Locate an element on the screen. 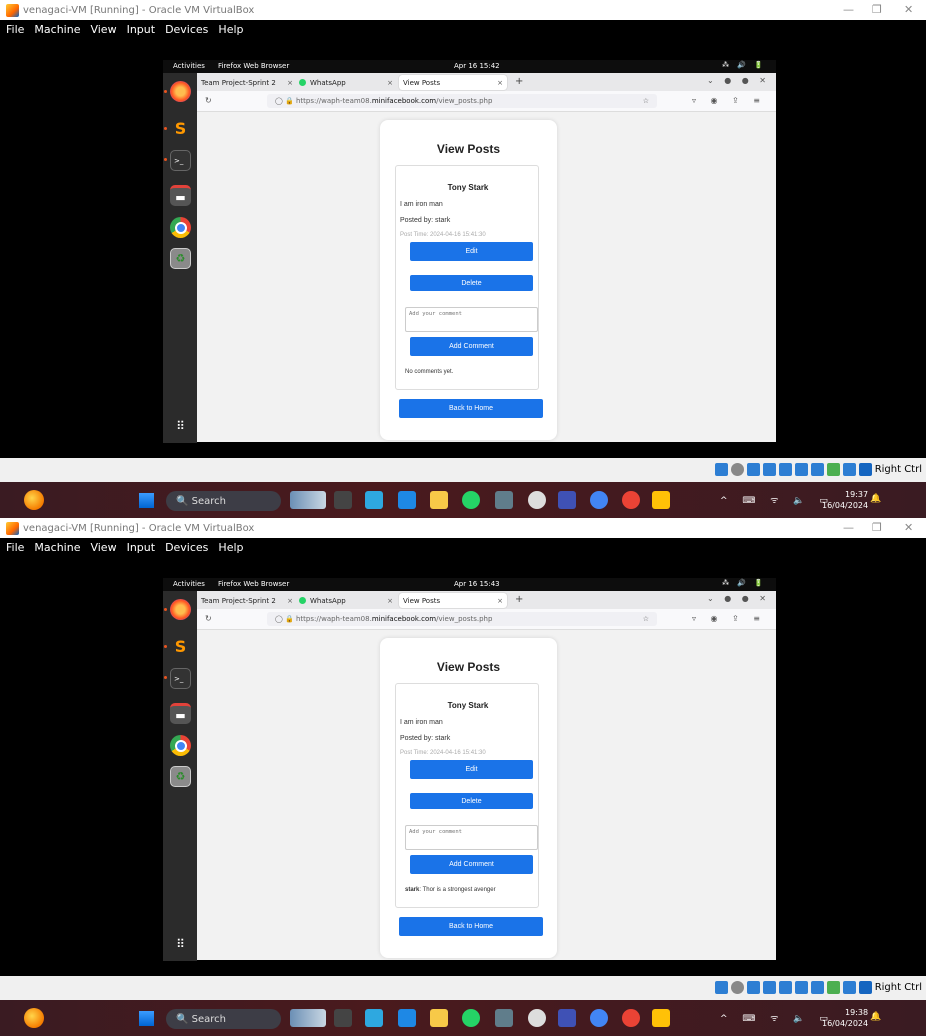 The width and height of the screenshot is (926, 1036). menu-file: File is located at coordinates (15, 29).